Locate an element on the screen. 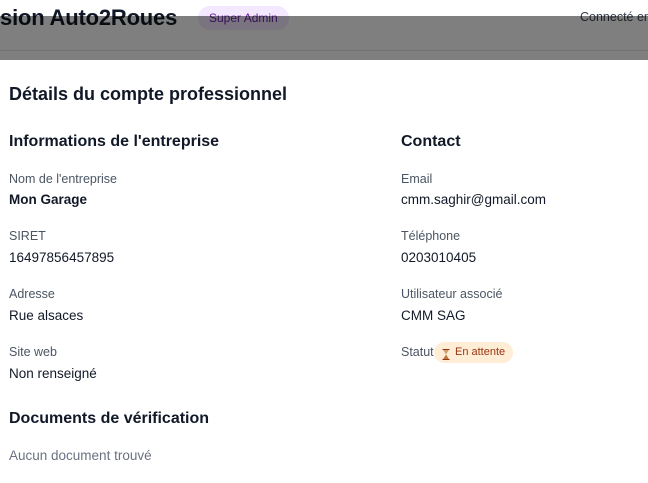  documents-heading: Documents de vérification is located at coordinates (109, 418).